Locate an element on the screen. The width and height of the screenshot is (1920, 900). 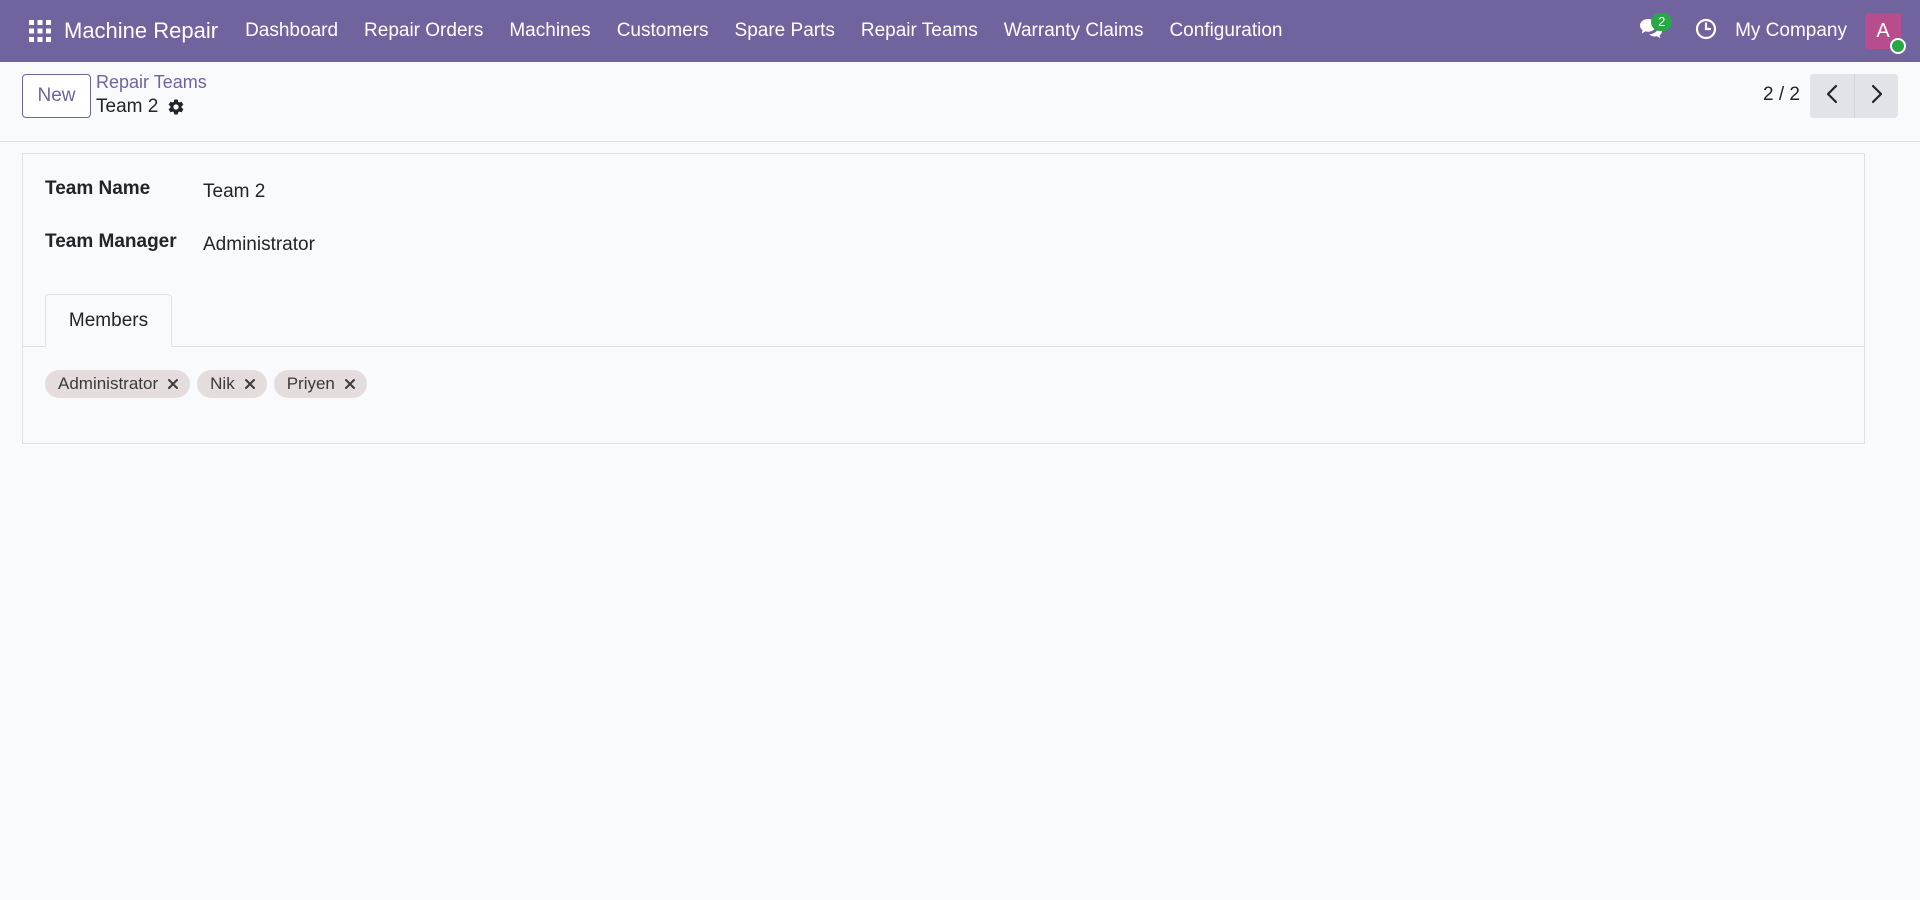
chat-button: 2 is located at coordinates (1652, 31).